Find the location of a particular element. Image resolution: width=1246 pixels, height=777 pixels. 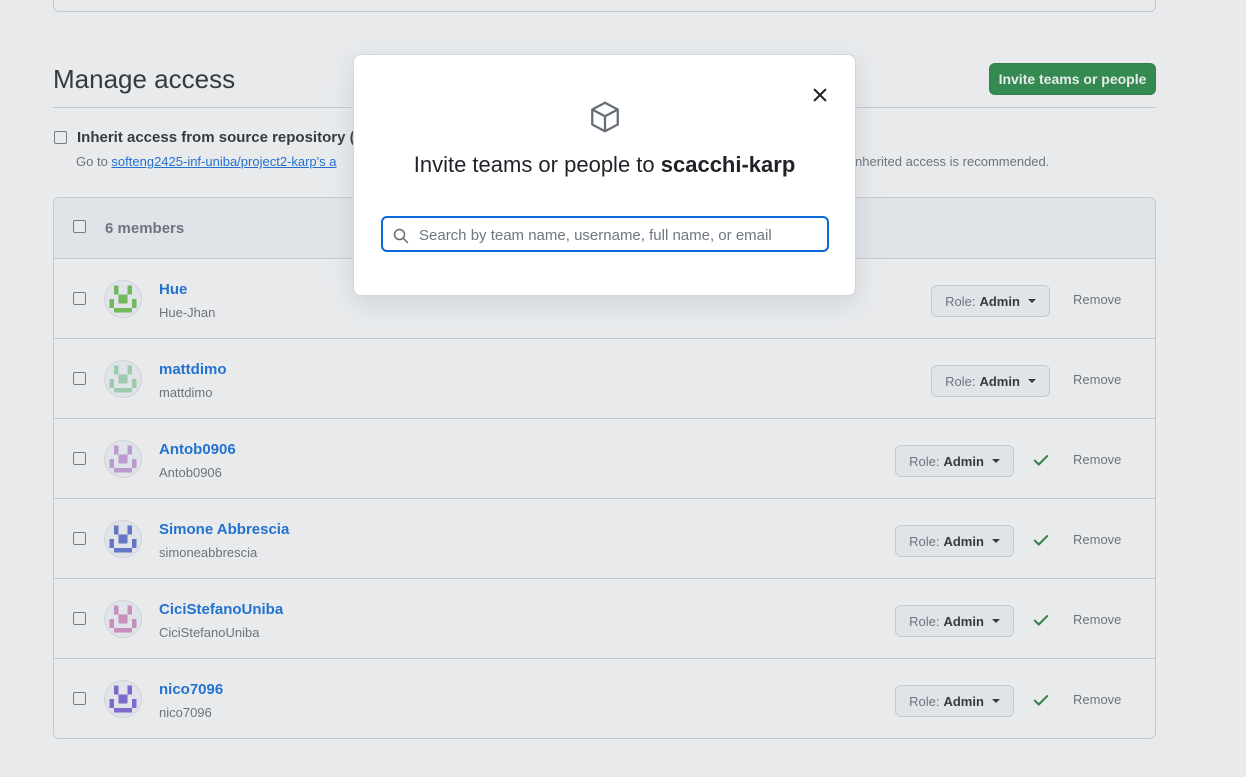

dialog-title-prefix: Invite teams or people to is located at coordinates (537, 164).